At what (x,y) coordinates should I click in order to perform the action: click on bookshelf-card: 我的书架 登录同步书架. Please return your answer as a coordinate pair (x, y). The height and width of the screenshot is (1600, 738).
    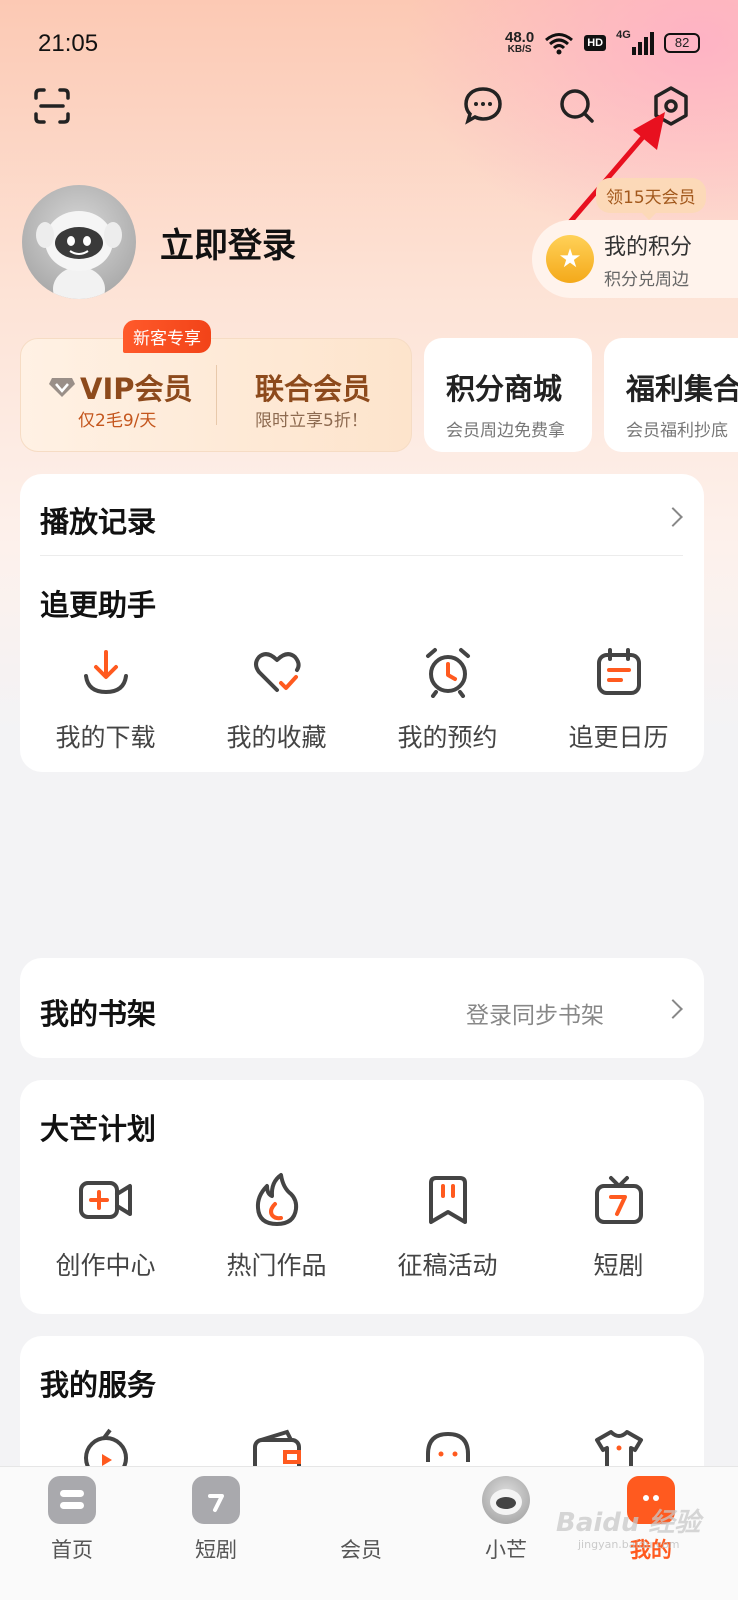
    Looking at the image, I should click on (362, 1008).